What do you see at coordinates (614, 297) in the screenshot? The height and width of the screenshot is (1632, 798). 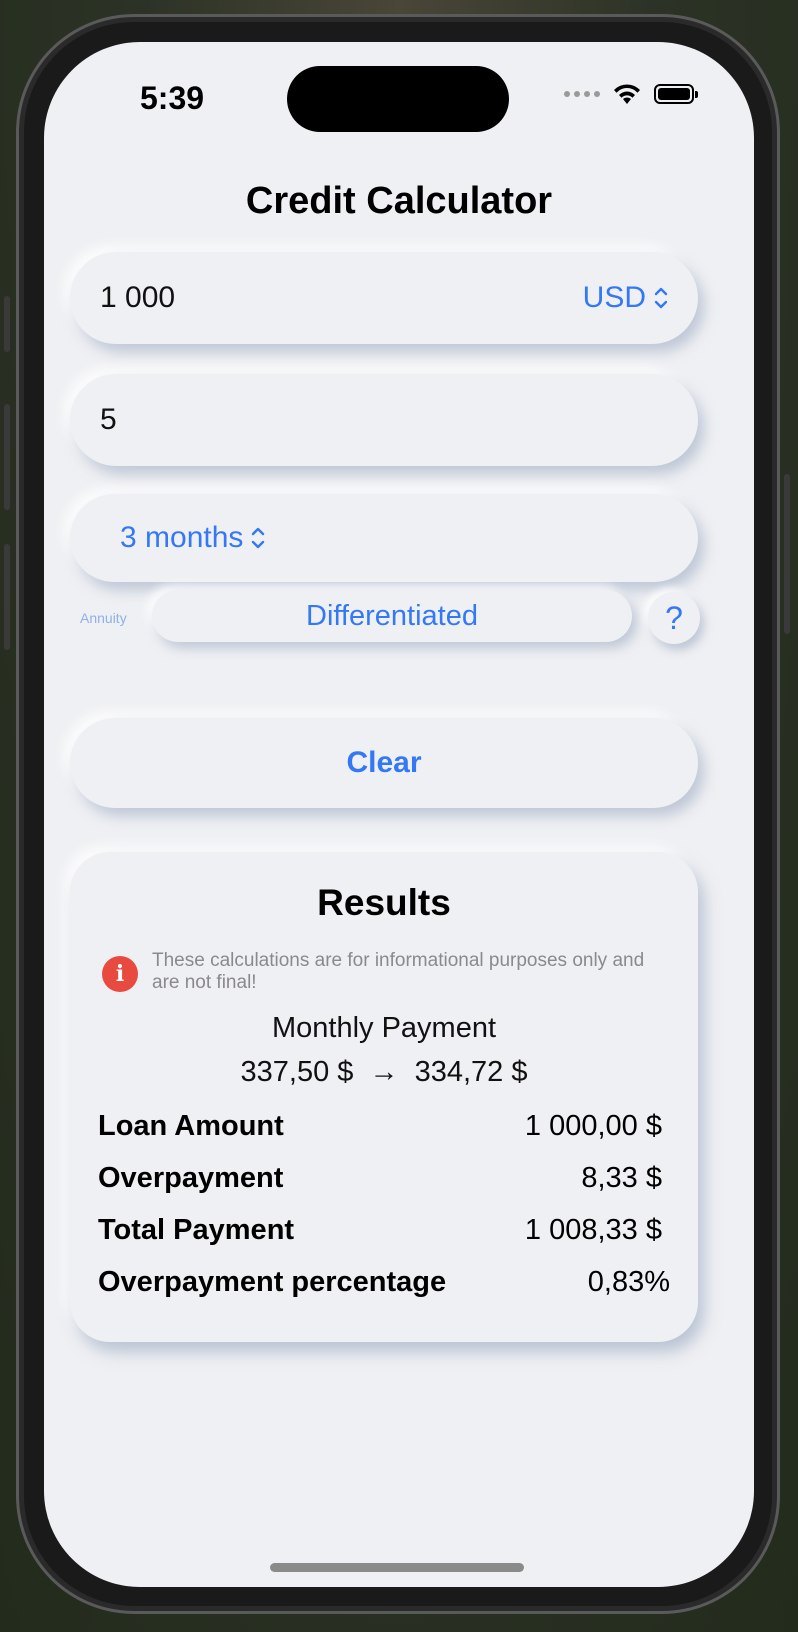 I see `currency-label: USD` at bounding box center [614, 297].